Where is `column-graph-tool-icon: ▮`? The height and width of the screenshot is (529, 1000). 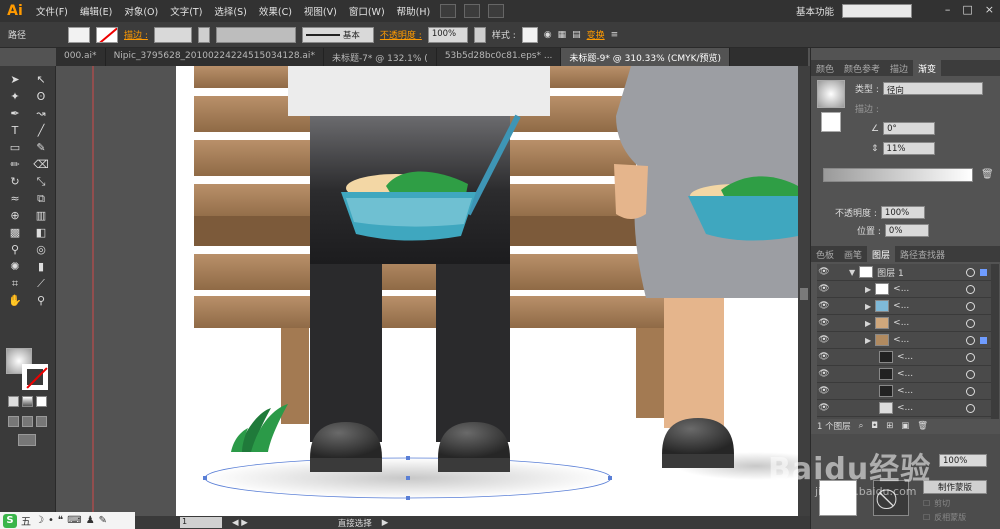
column-graph-tool-icon: ▮ is located at coordinates (41, 267).